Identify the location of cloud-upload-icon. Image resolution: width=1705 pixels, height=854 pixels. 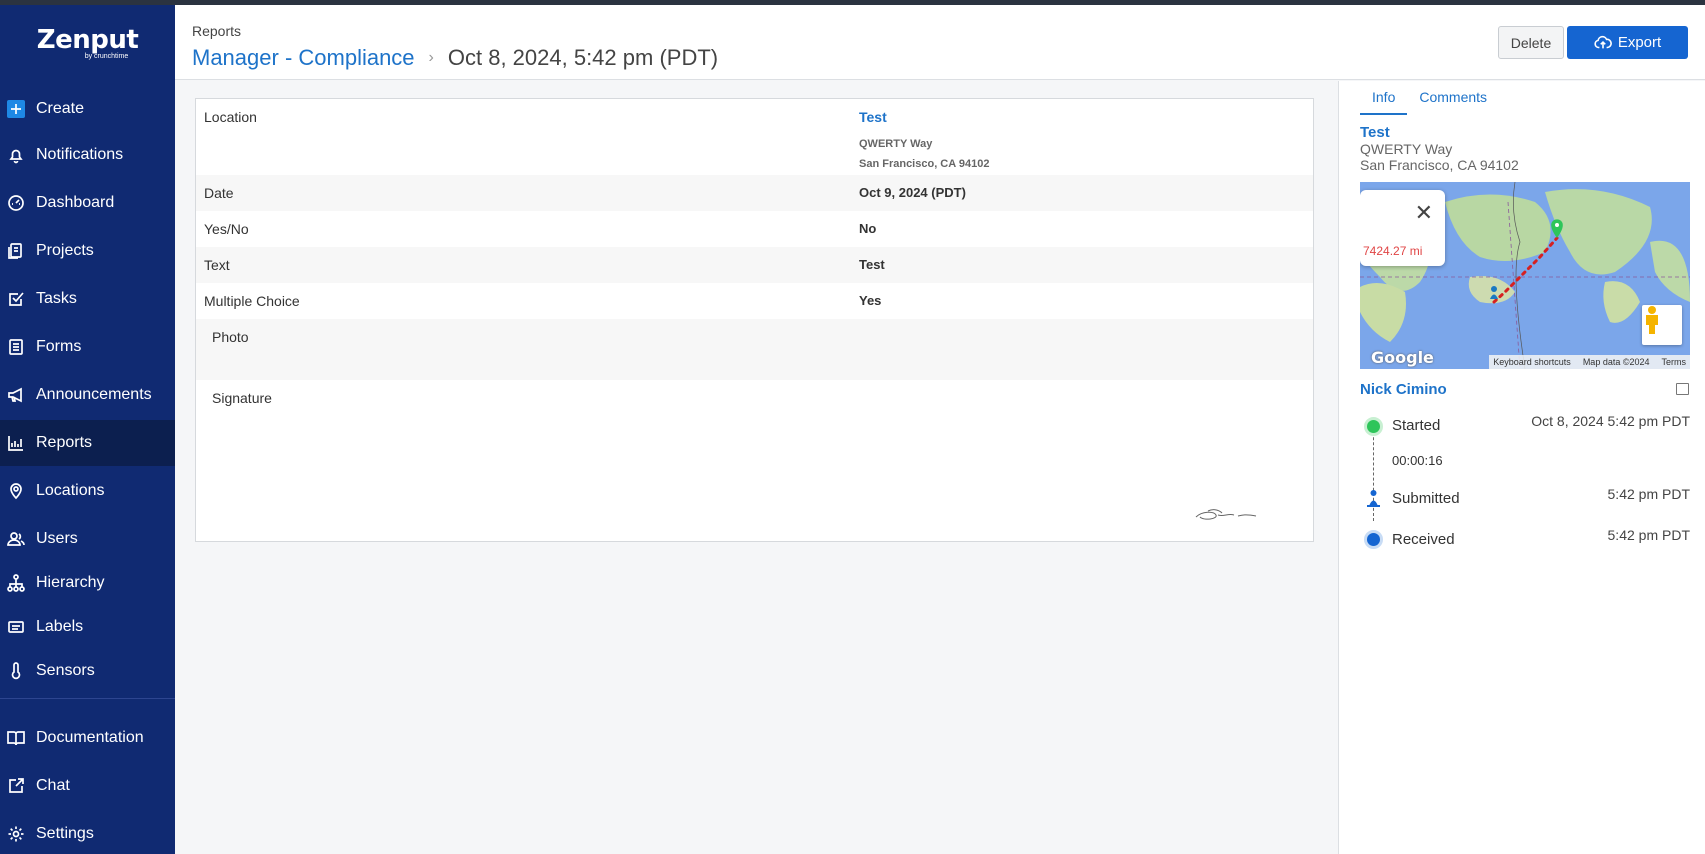
(1603, 41).